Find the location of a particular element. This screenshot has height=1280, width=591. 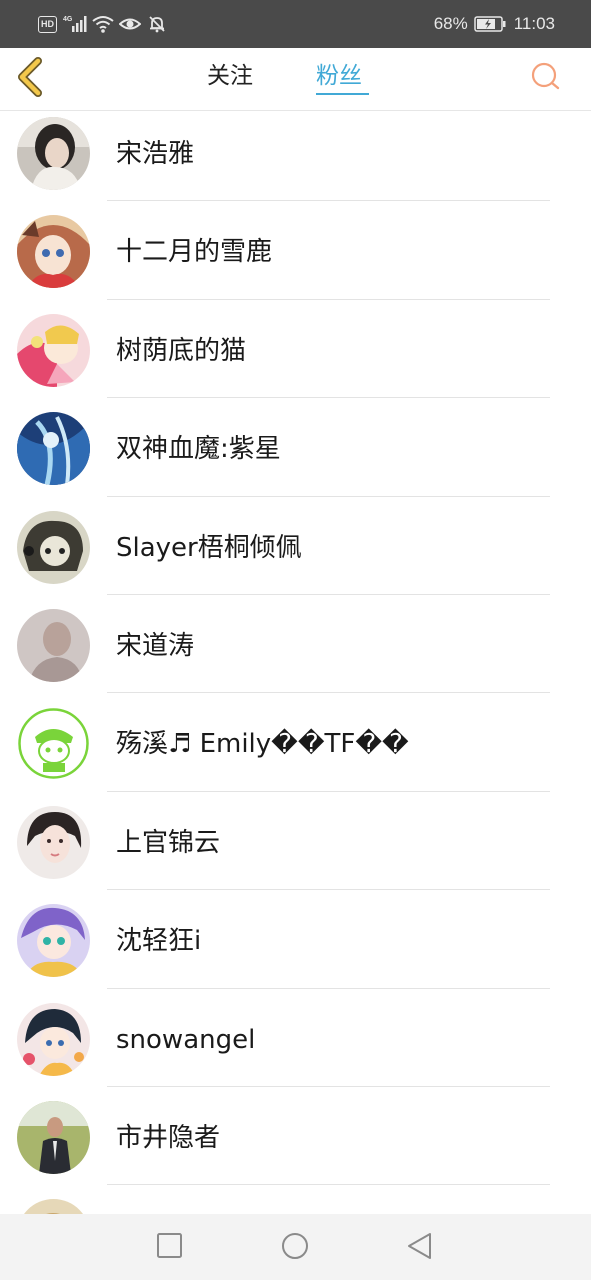

status-icons-left: HD 4G is located at coordinates (102, 24).